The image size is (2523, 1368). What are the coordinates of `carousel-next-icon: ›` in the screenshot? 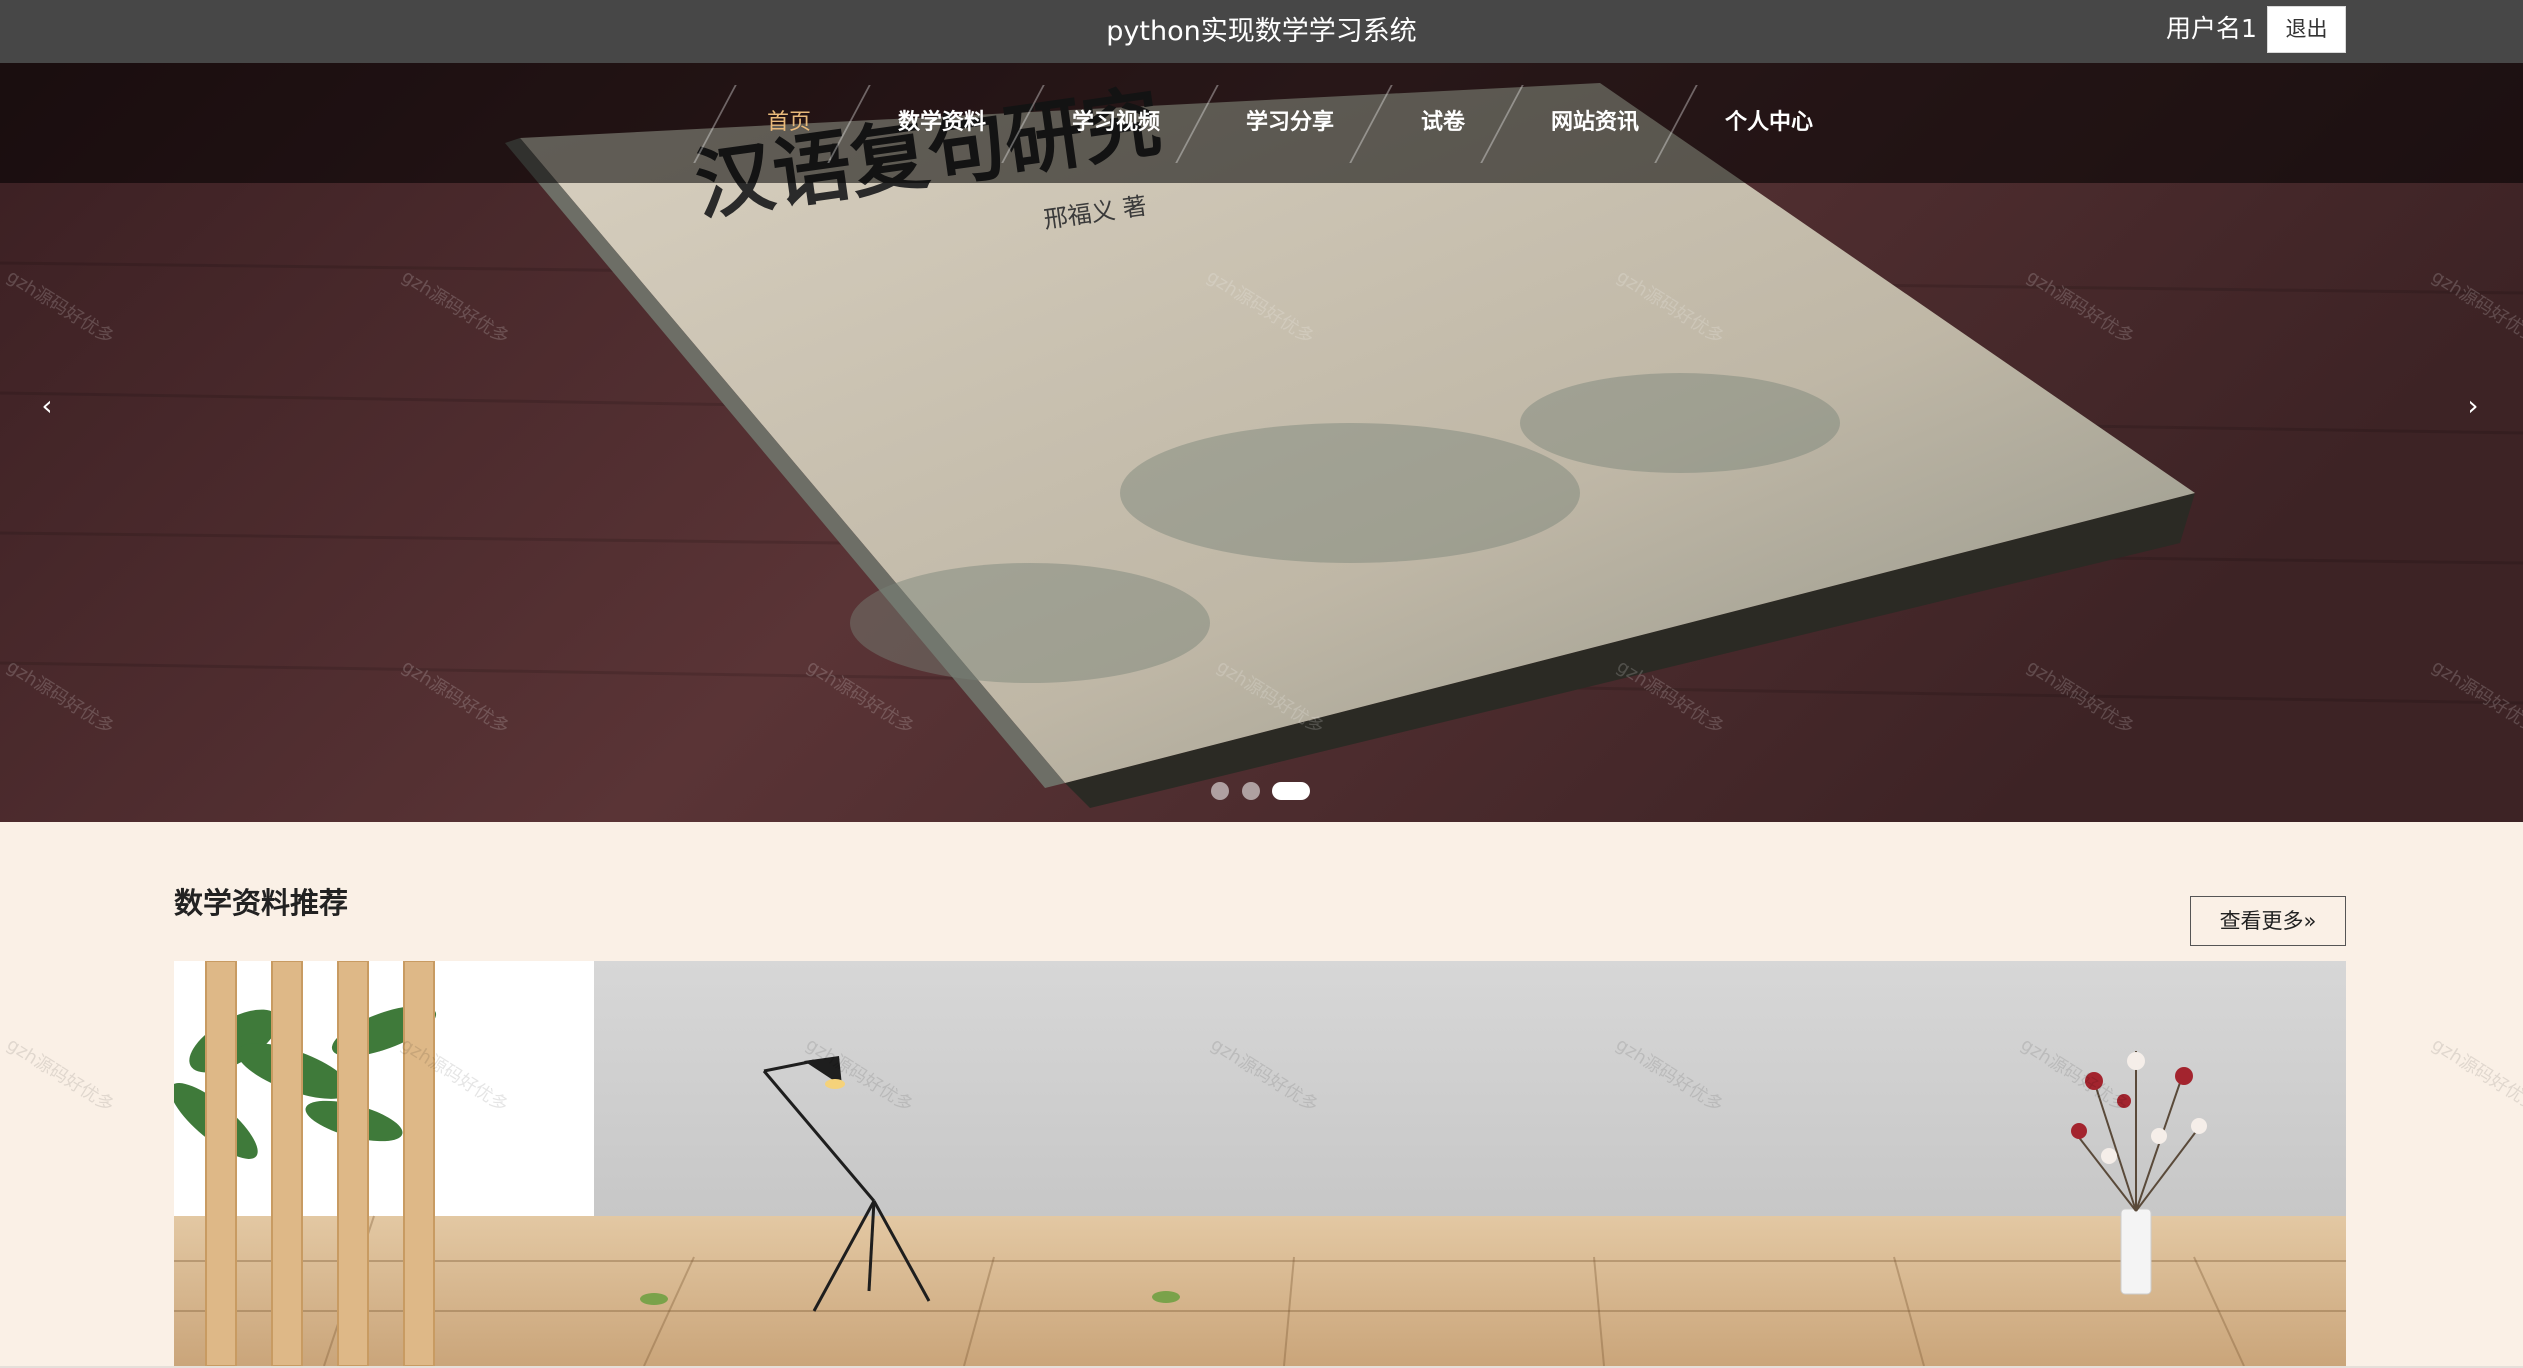 It's located at (2473, 406).